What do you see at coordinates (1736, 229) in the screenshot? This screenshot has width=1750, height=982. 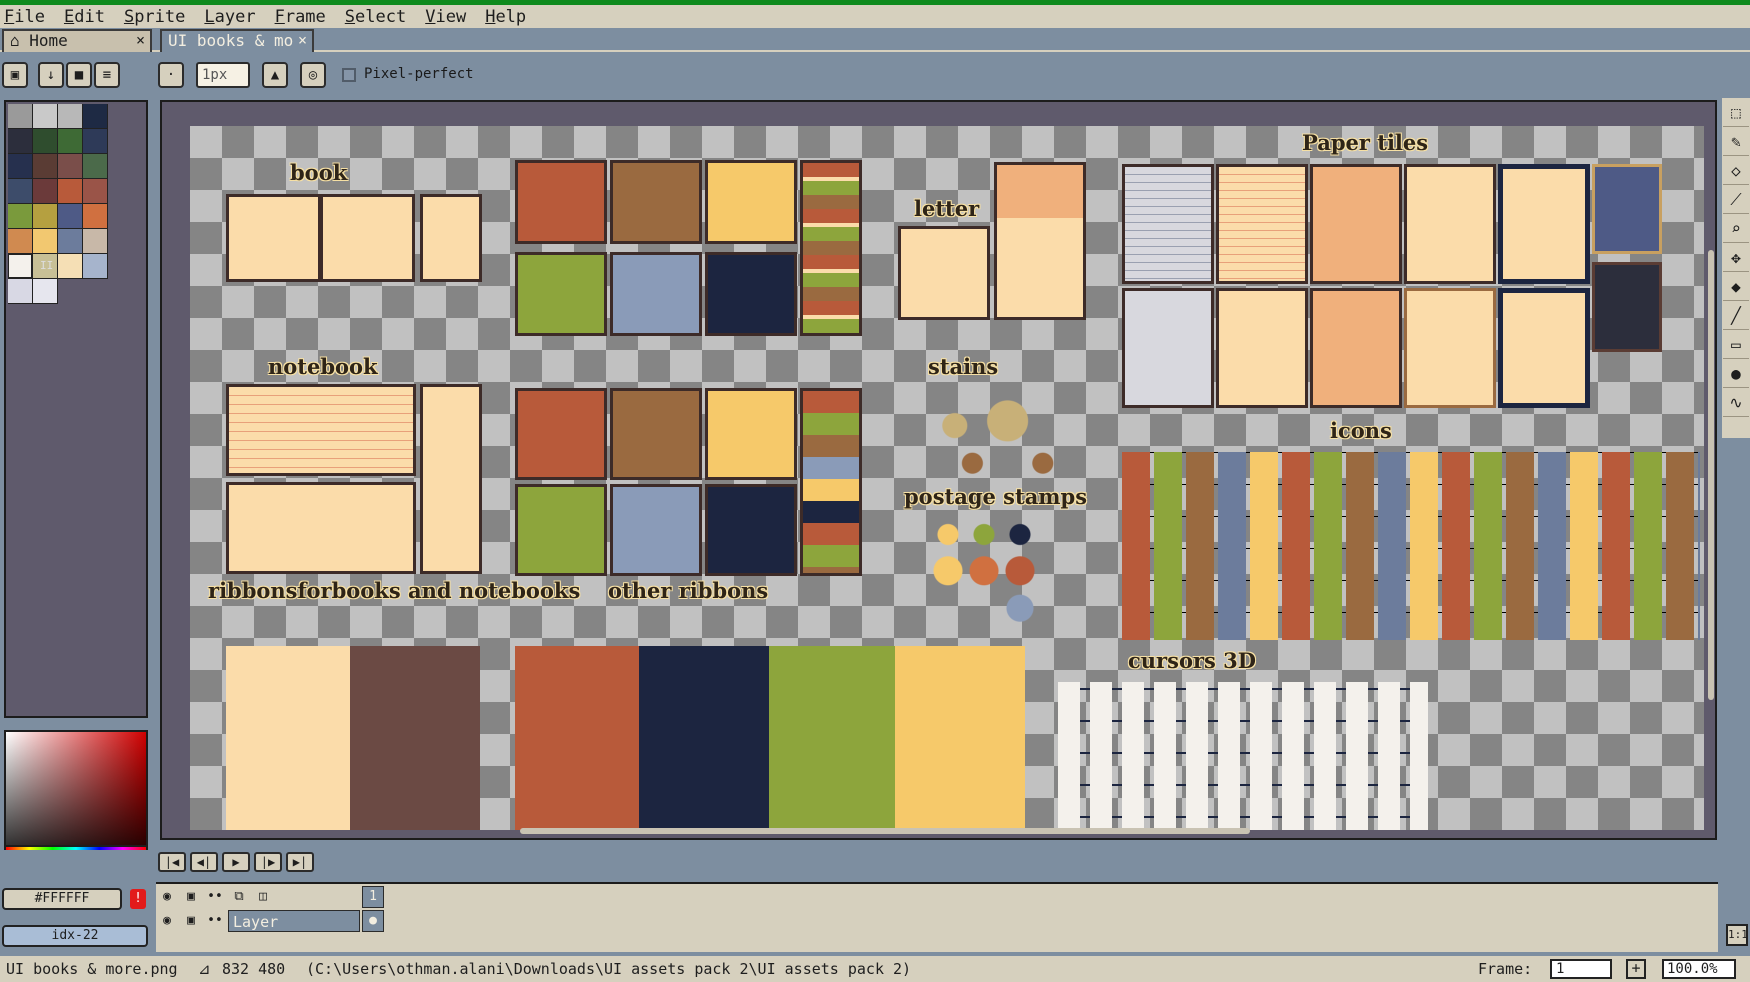 I see `zoom-icon: ⌕` at bounding box center [1736, 229].